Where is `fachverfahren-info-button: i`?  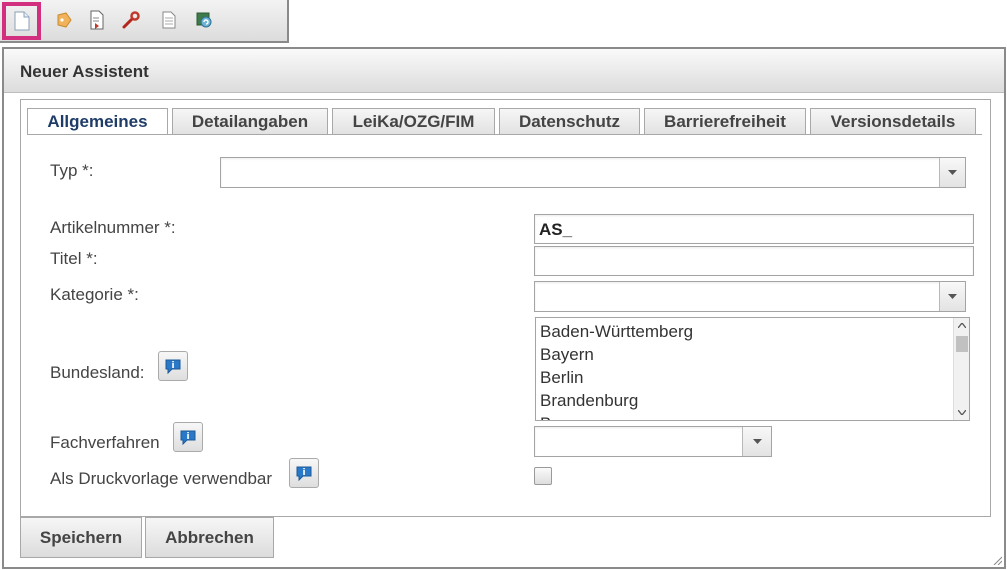 fachverfahren-info-button: i is located at coordinates (188, 437).